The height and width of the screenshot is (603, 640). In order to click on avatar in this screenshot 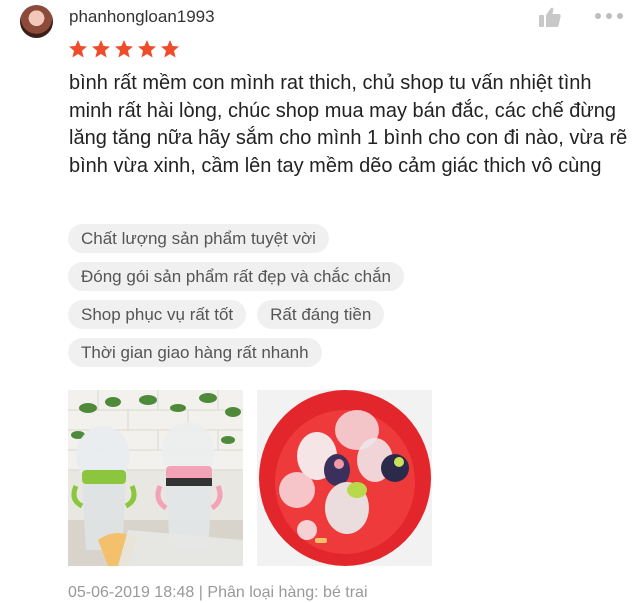, I will do `click(36, 21)`.